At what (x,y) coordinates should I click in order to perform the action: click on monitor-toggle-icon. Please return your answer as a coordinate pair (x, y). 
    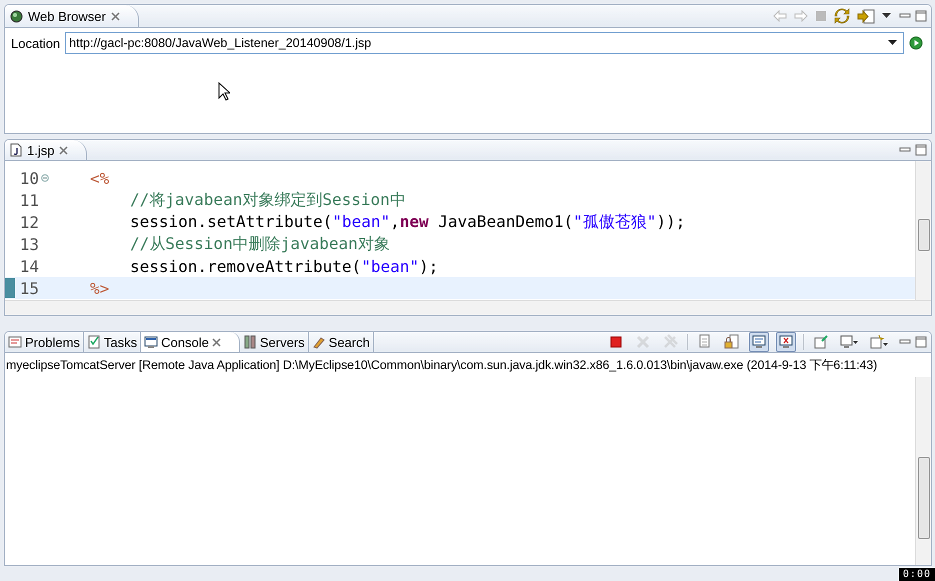
    Looking at the image, I should click on (759, 342).